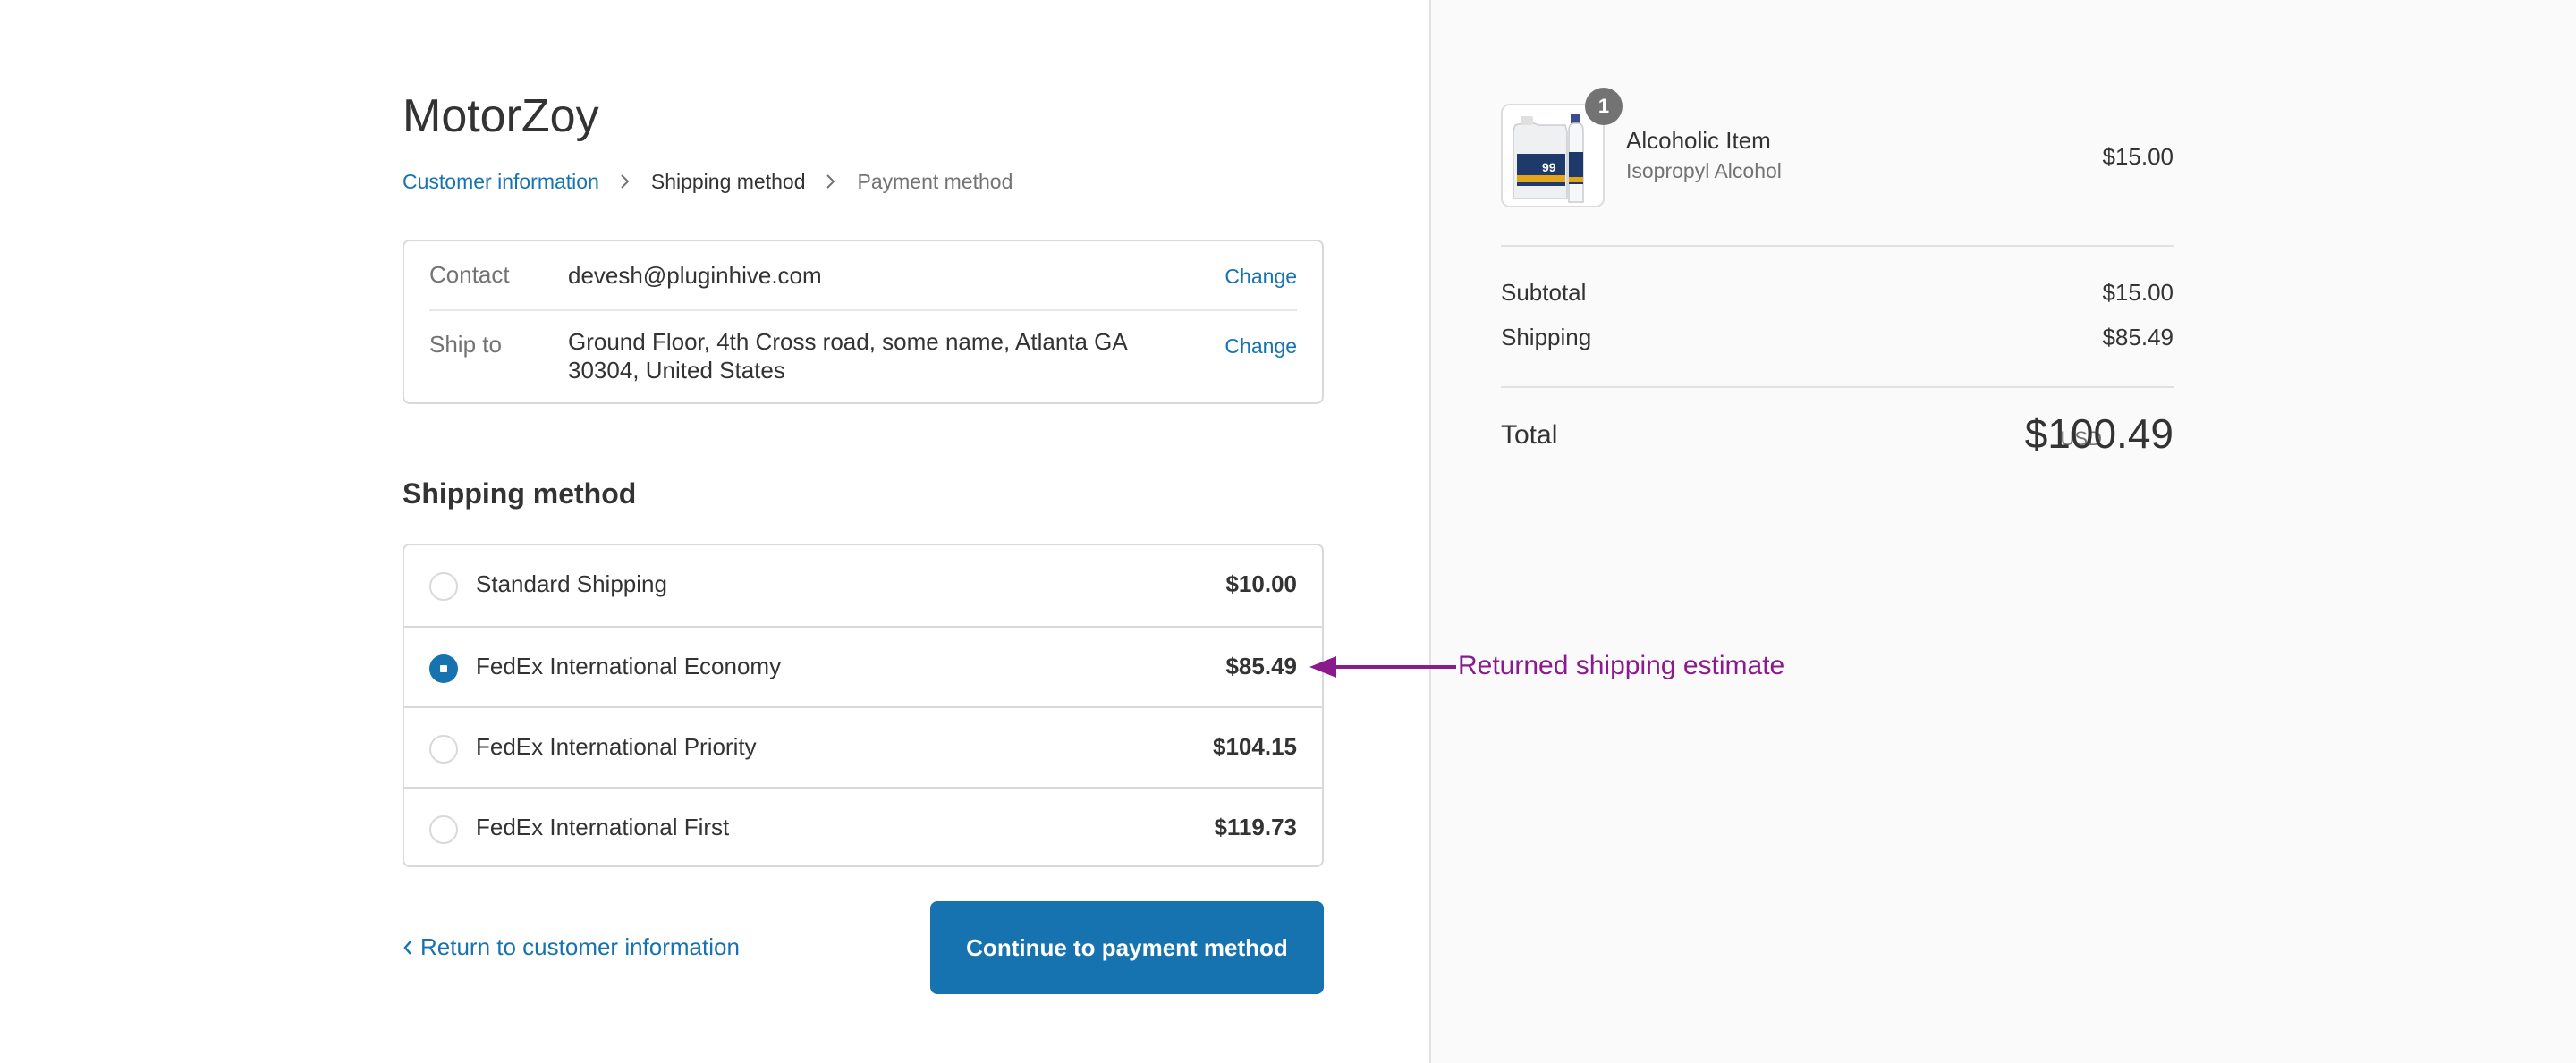 The width and height of the screenshot is (2576, 1063). I want to click on review-contact-row: Contact devesh@pluginhive.com Change, so click(863, 276).